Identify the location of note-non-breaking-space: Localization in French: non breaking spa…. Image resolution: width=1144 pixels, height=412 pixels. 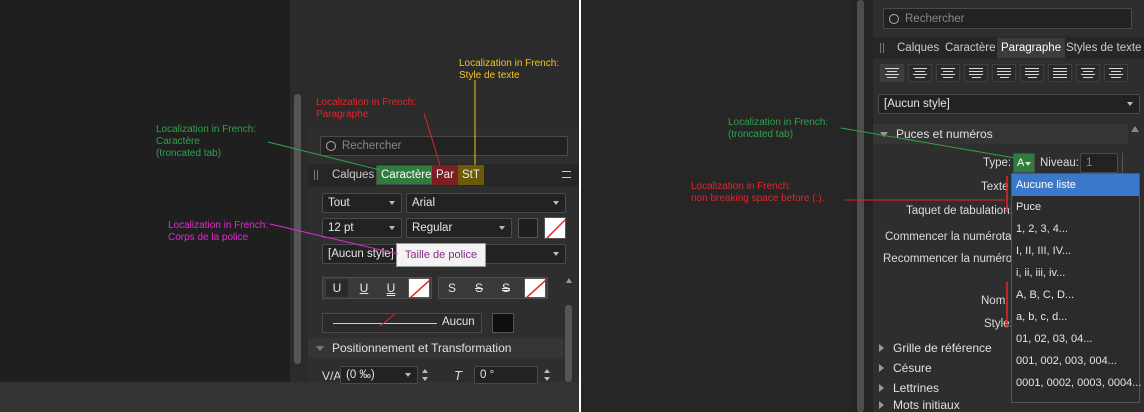
(758, 192).